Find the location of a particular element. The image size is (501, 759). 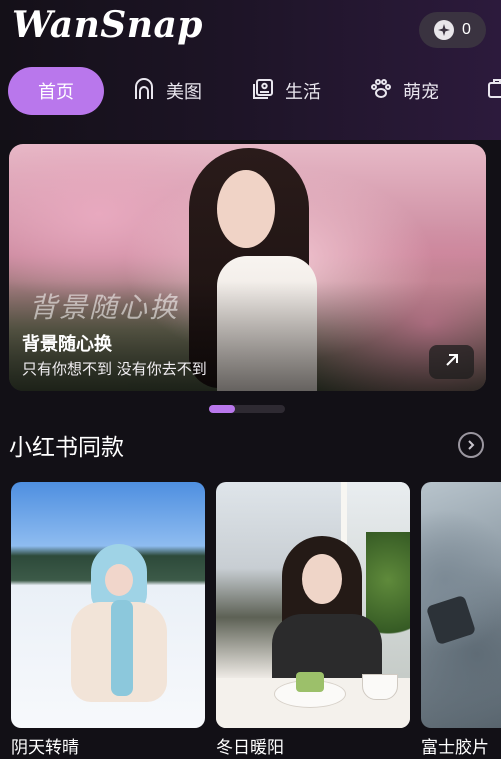

banner-script-text: 背景随心换 is located at coordinates (104, 307).